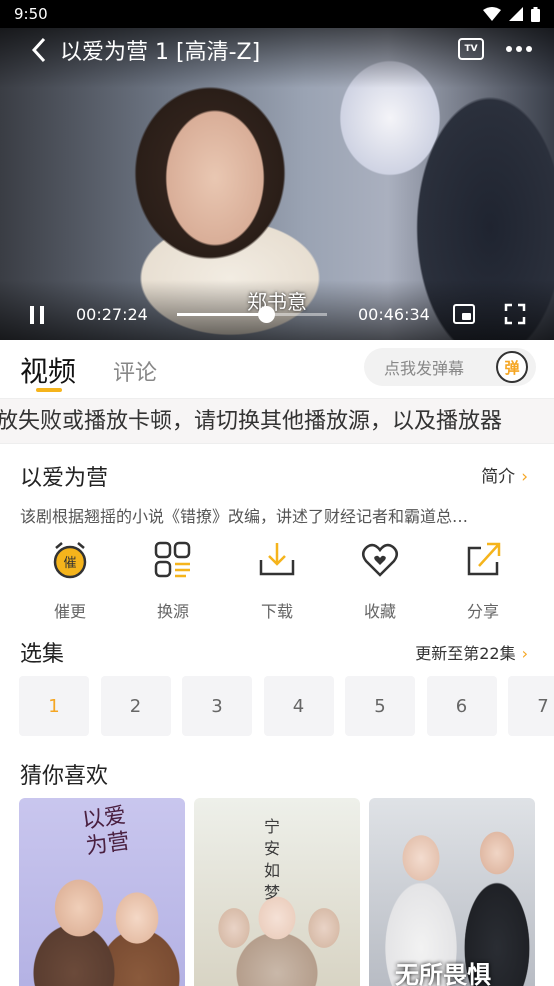 The width and height of the screenshot is (554, 986). Describe the element at coordinates (482, 611) in the screenshot. I see `action-label: 分享` at that location.